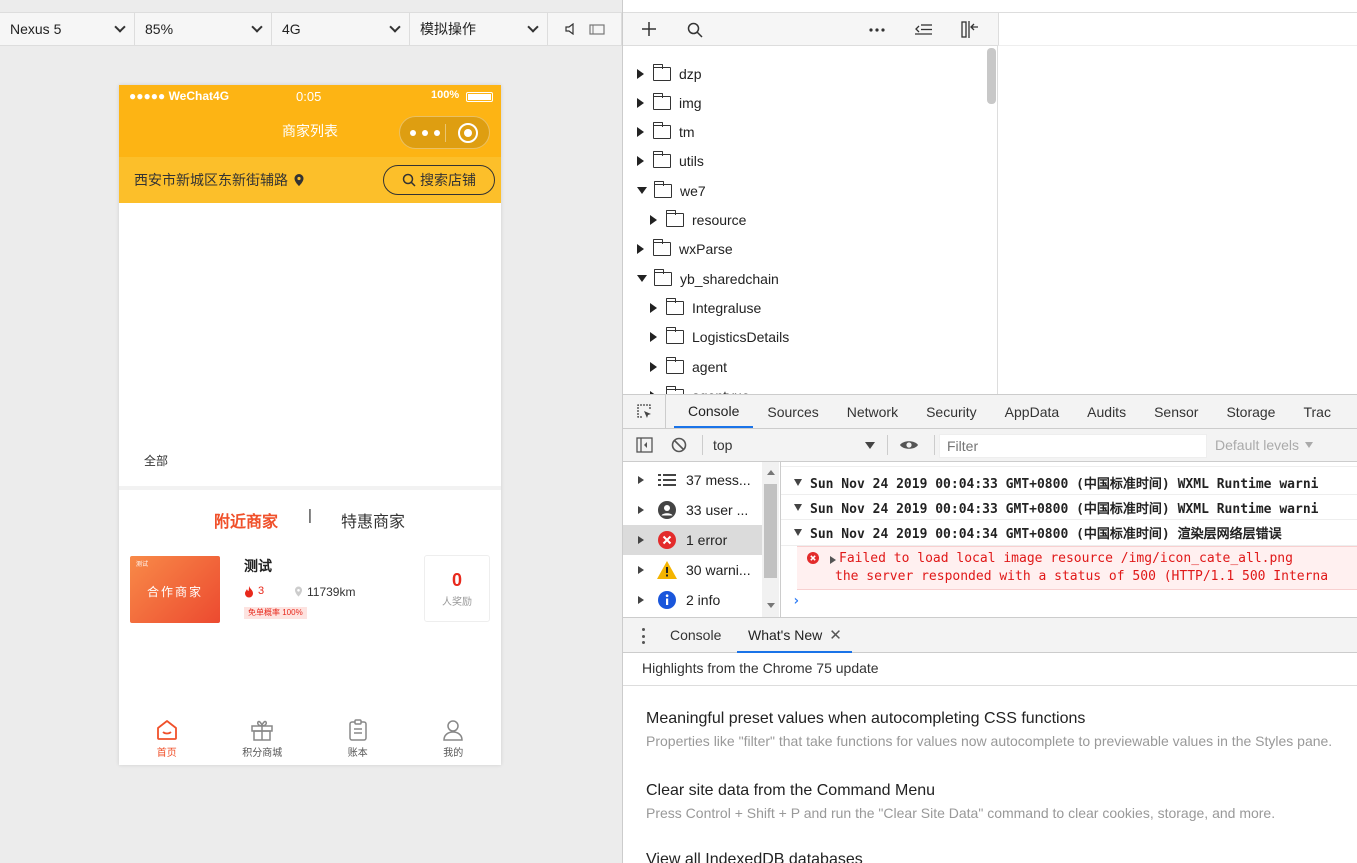 This screenshot has height=863, width=1357. Describe the element at coordinates (1073, 446) in the screenshot. I see `console-filter-input` at that location.